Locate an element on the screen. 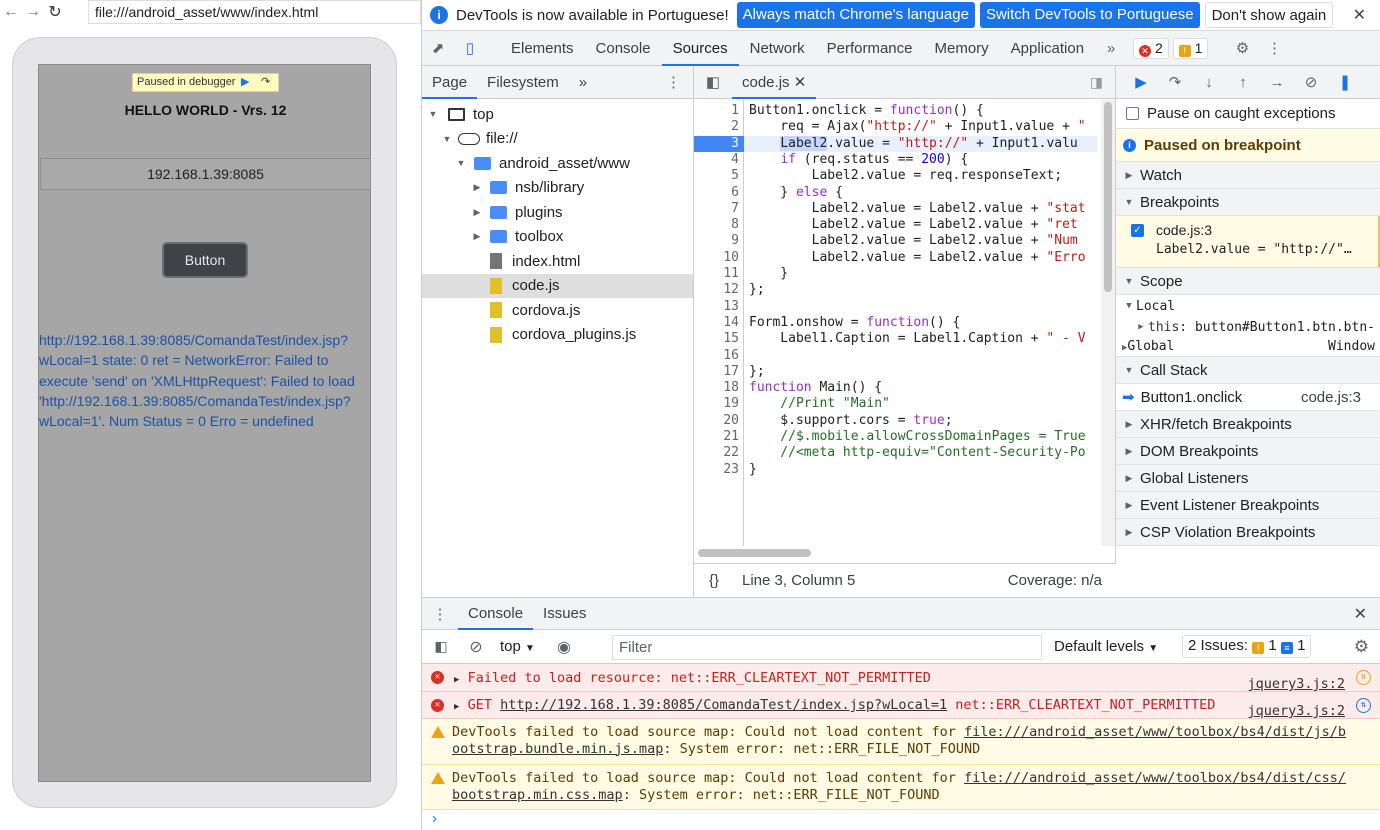  line-number: 3 is located at coordinates (719, 143).